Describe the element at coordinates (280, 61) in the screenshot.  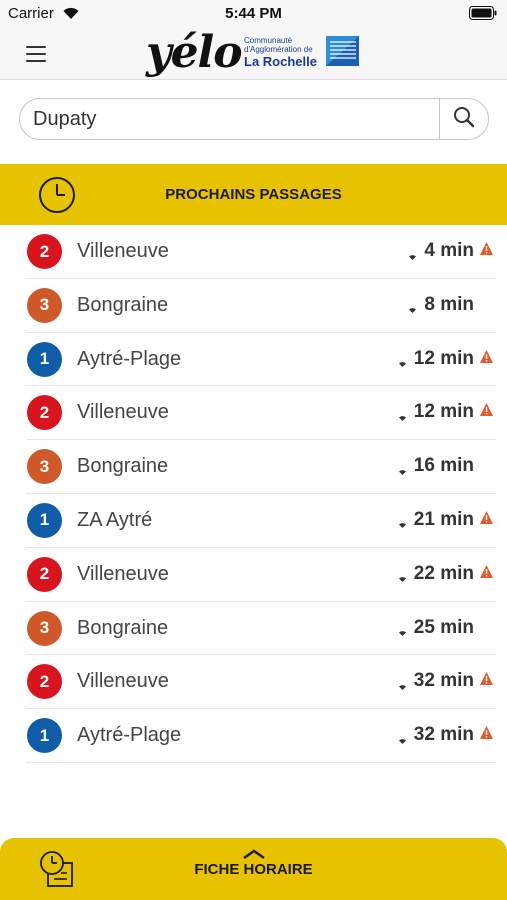
I see `partner-line-3: La Rochelle` at that location.